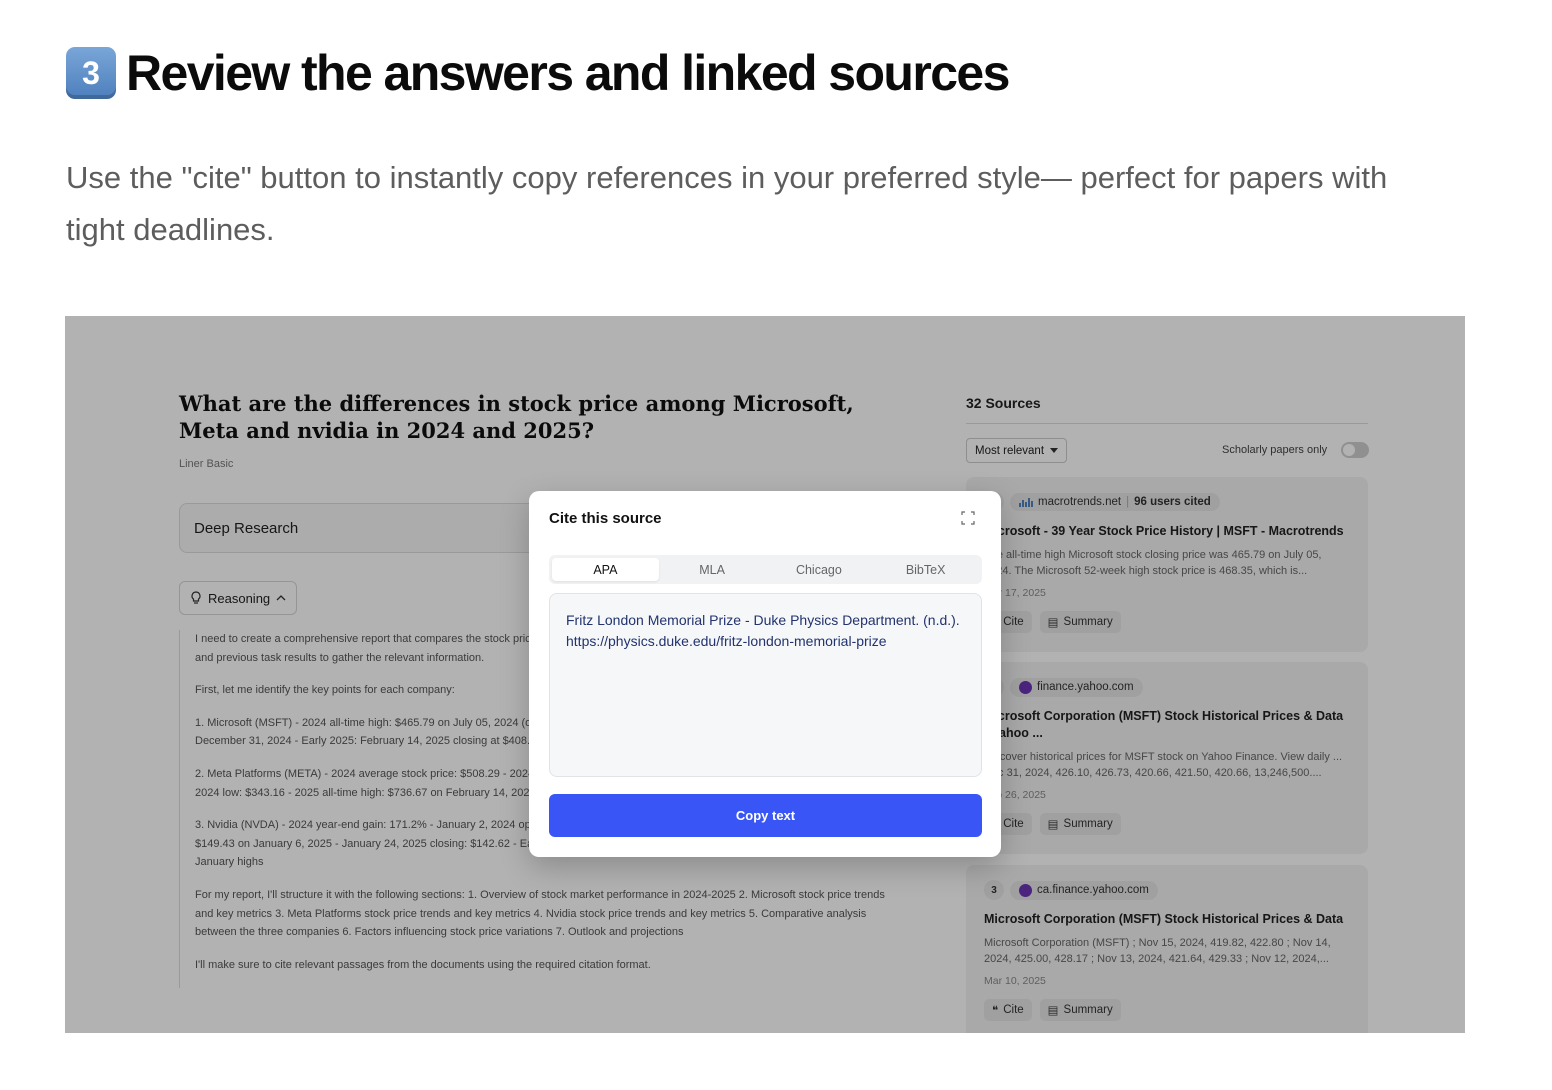 The height and width of the screenshot is (1090, 1552). Describe the element at coordinates (1054, 450) in the screenshot. I see `caret-down-icon` at that location.